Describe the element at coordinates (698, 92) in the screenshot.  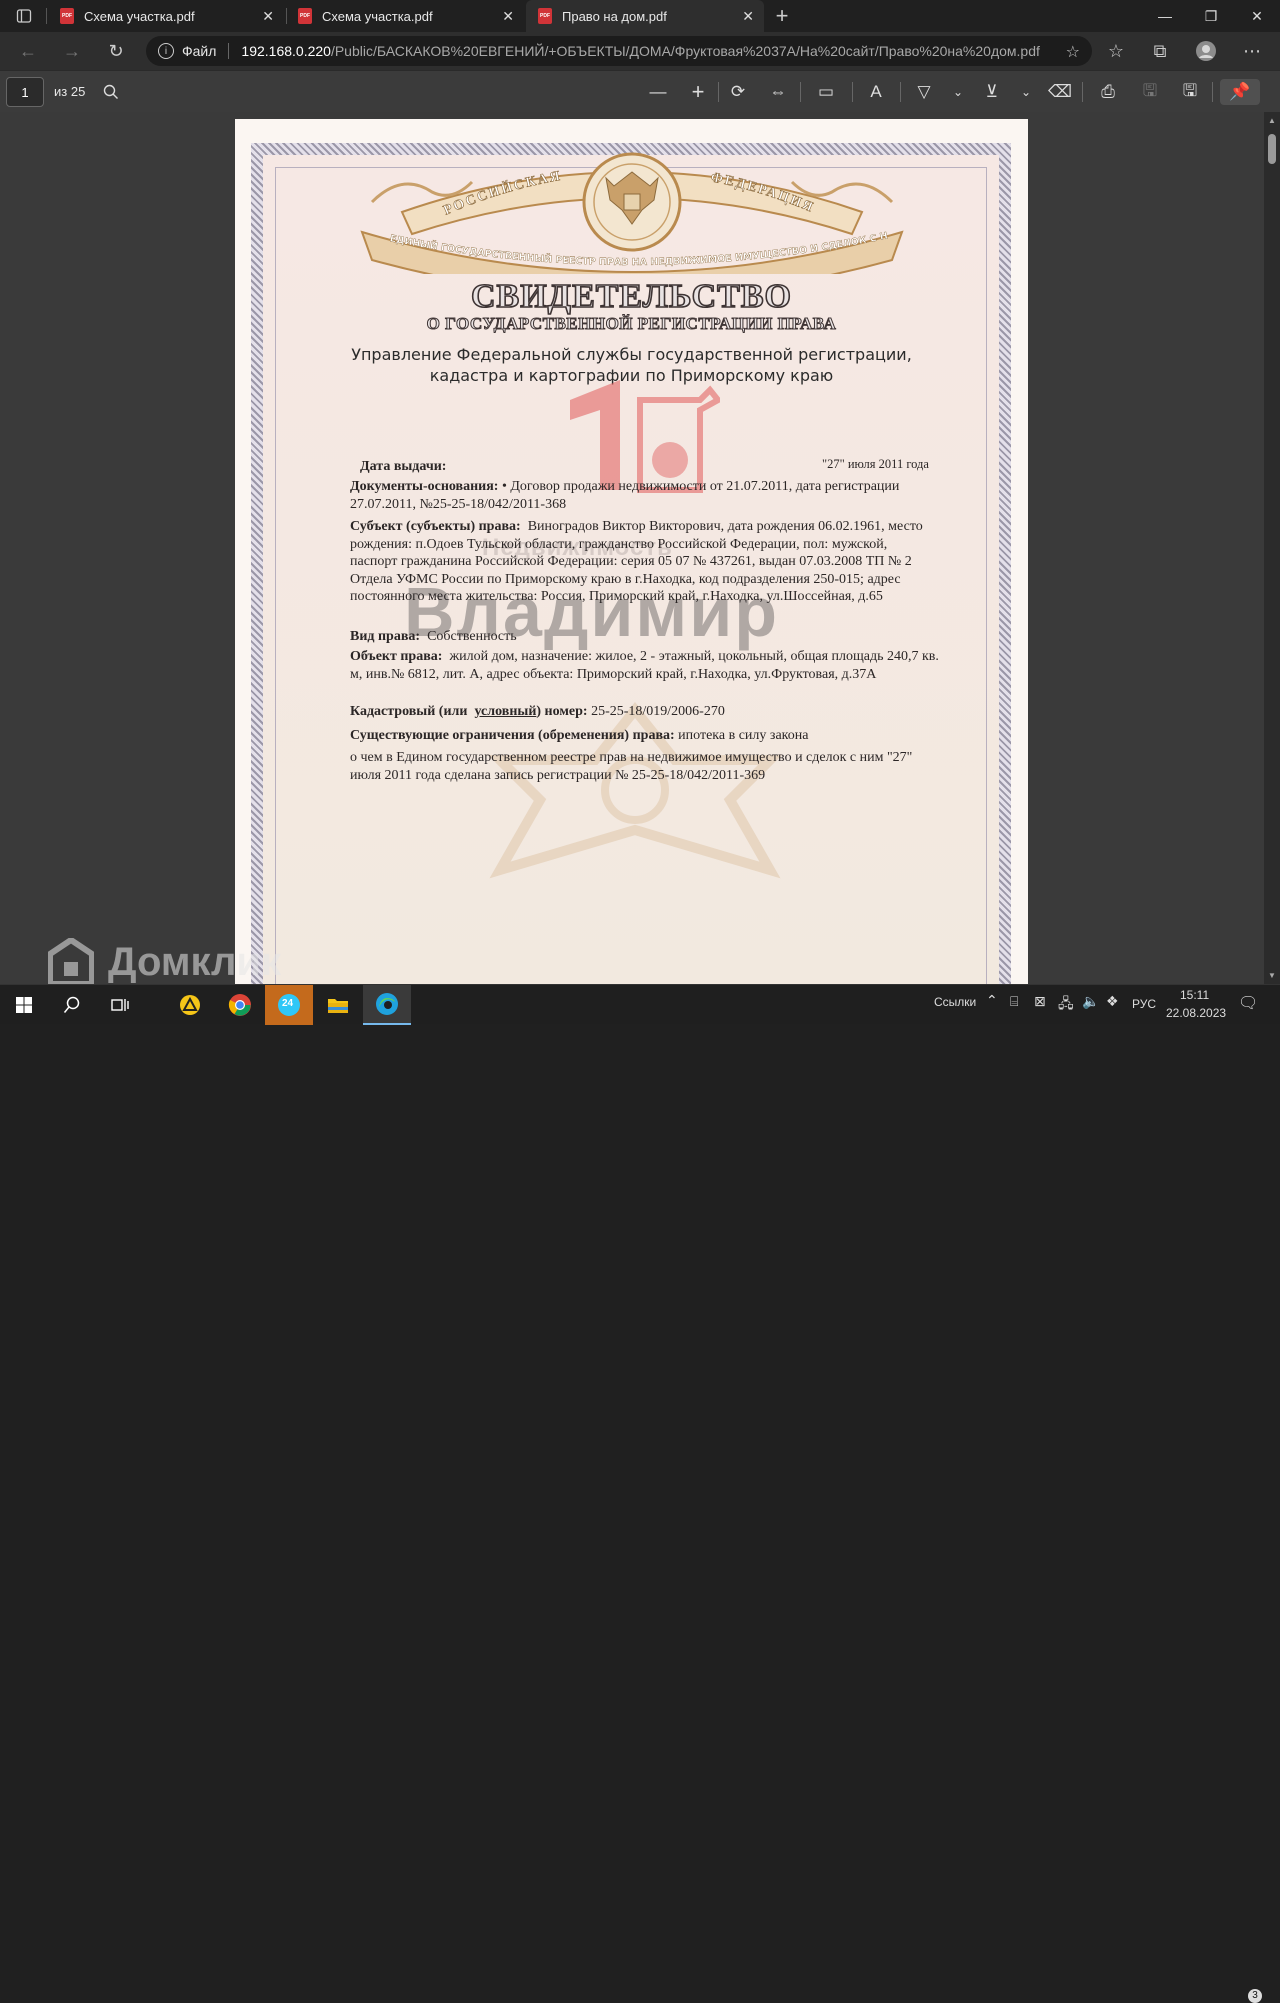
I see `zoom-in-icon: +` at that location.